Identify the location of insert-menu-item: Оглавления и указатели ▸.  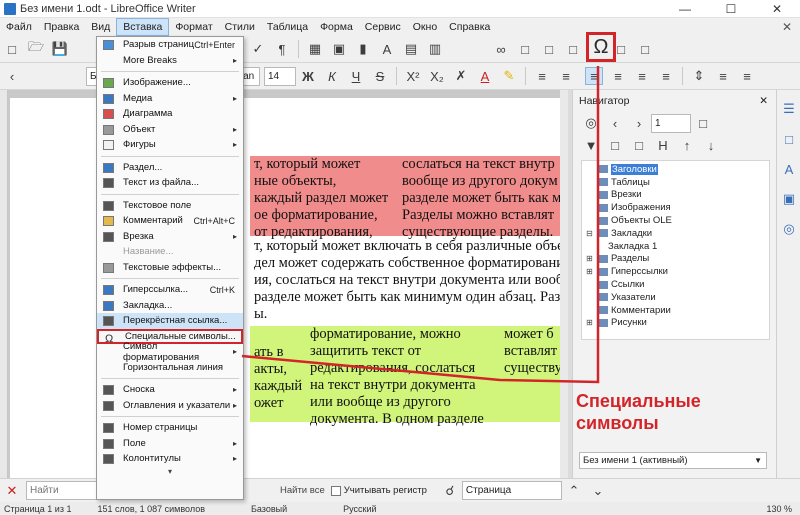
(170, 406).